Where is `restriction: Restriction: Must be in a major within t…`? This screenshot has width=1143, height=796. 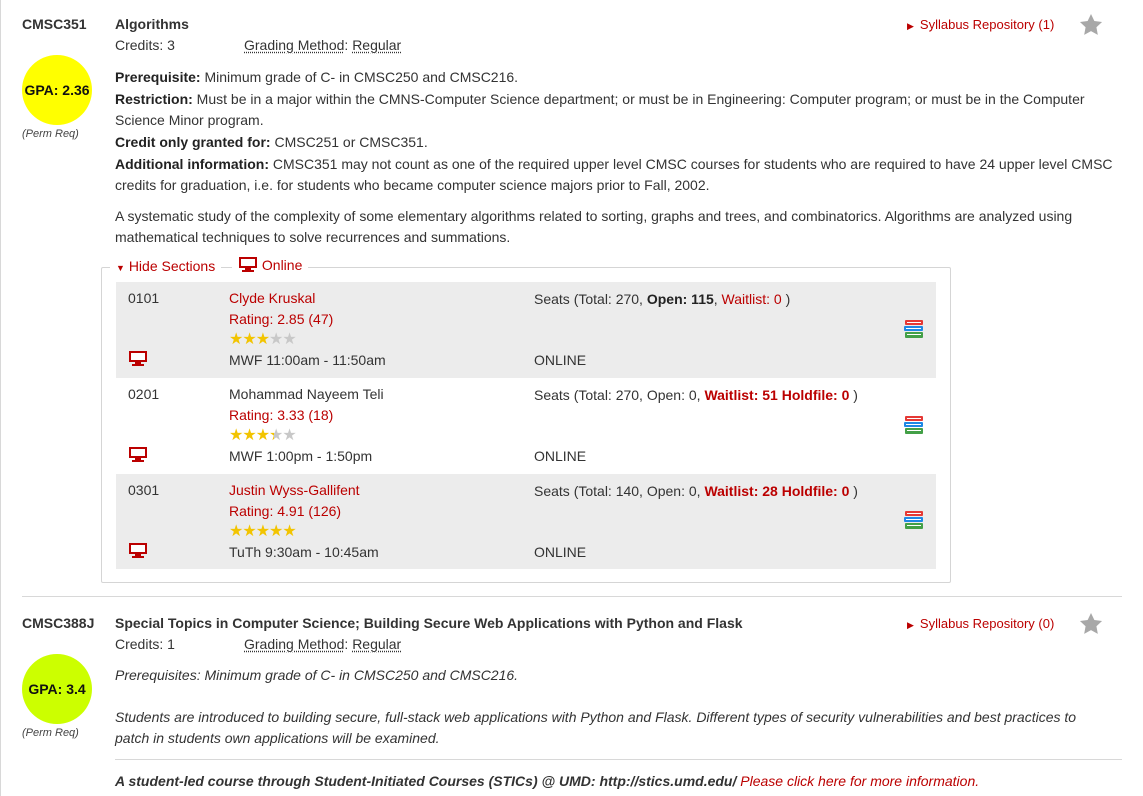
restriction: Restriction: Must be in a major within t… is located at coordinates (620, 110).